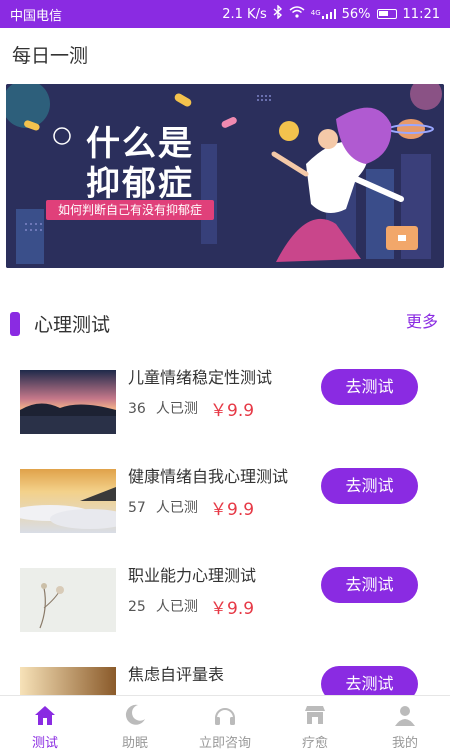 The width and height of the screenshot is (450, 751). Describe the element at coordinates (225, 54) in the screenshot. I see `page-header: 每日一测` at that location.